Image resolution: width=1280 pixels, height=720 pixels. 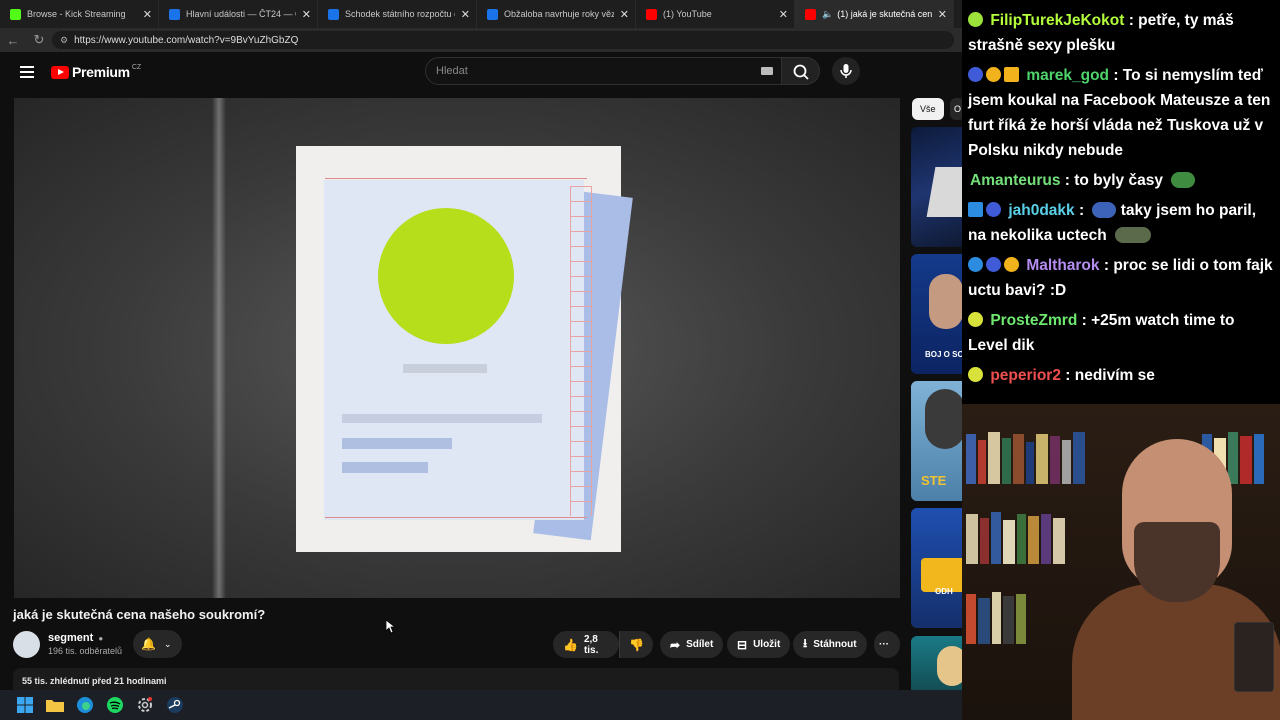 What do you see at coordinates (94, 681) in the screenshot?
I see `view-count-and-date: 55 tis. zhlédnutí před 21 hodinami` at bounding box center [94, 681].